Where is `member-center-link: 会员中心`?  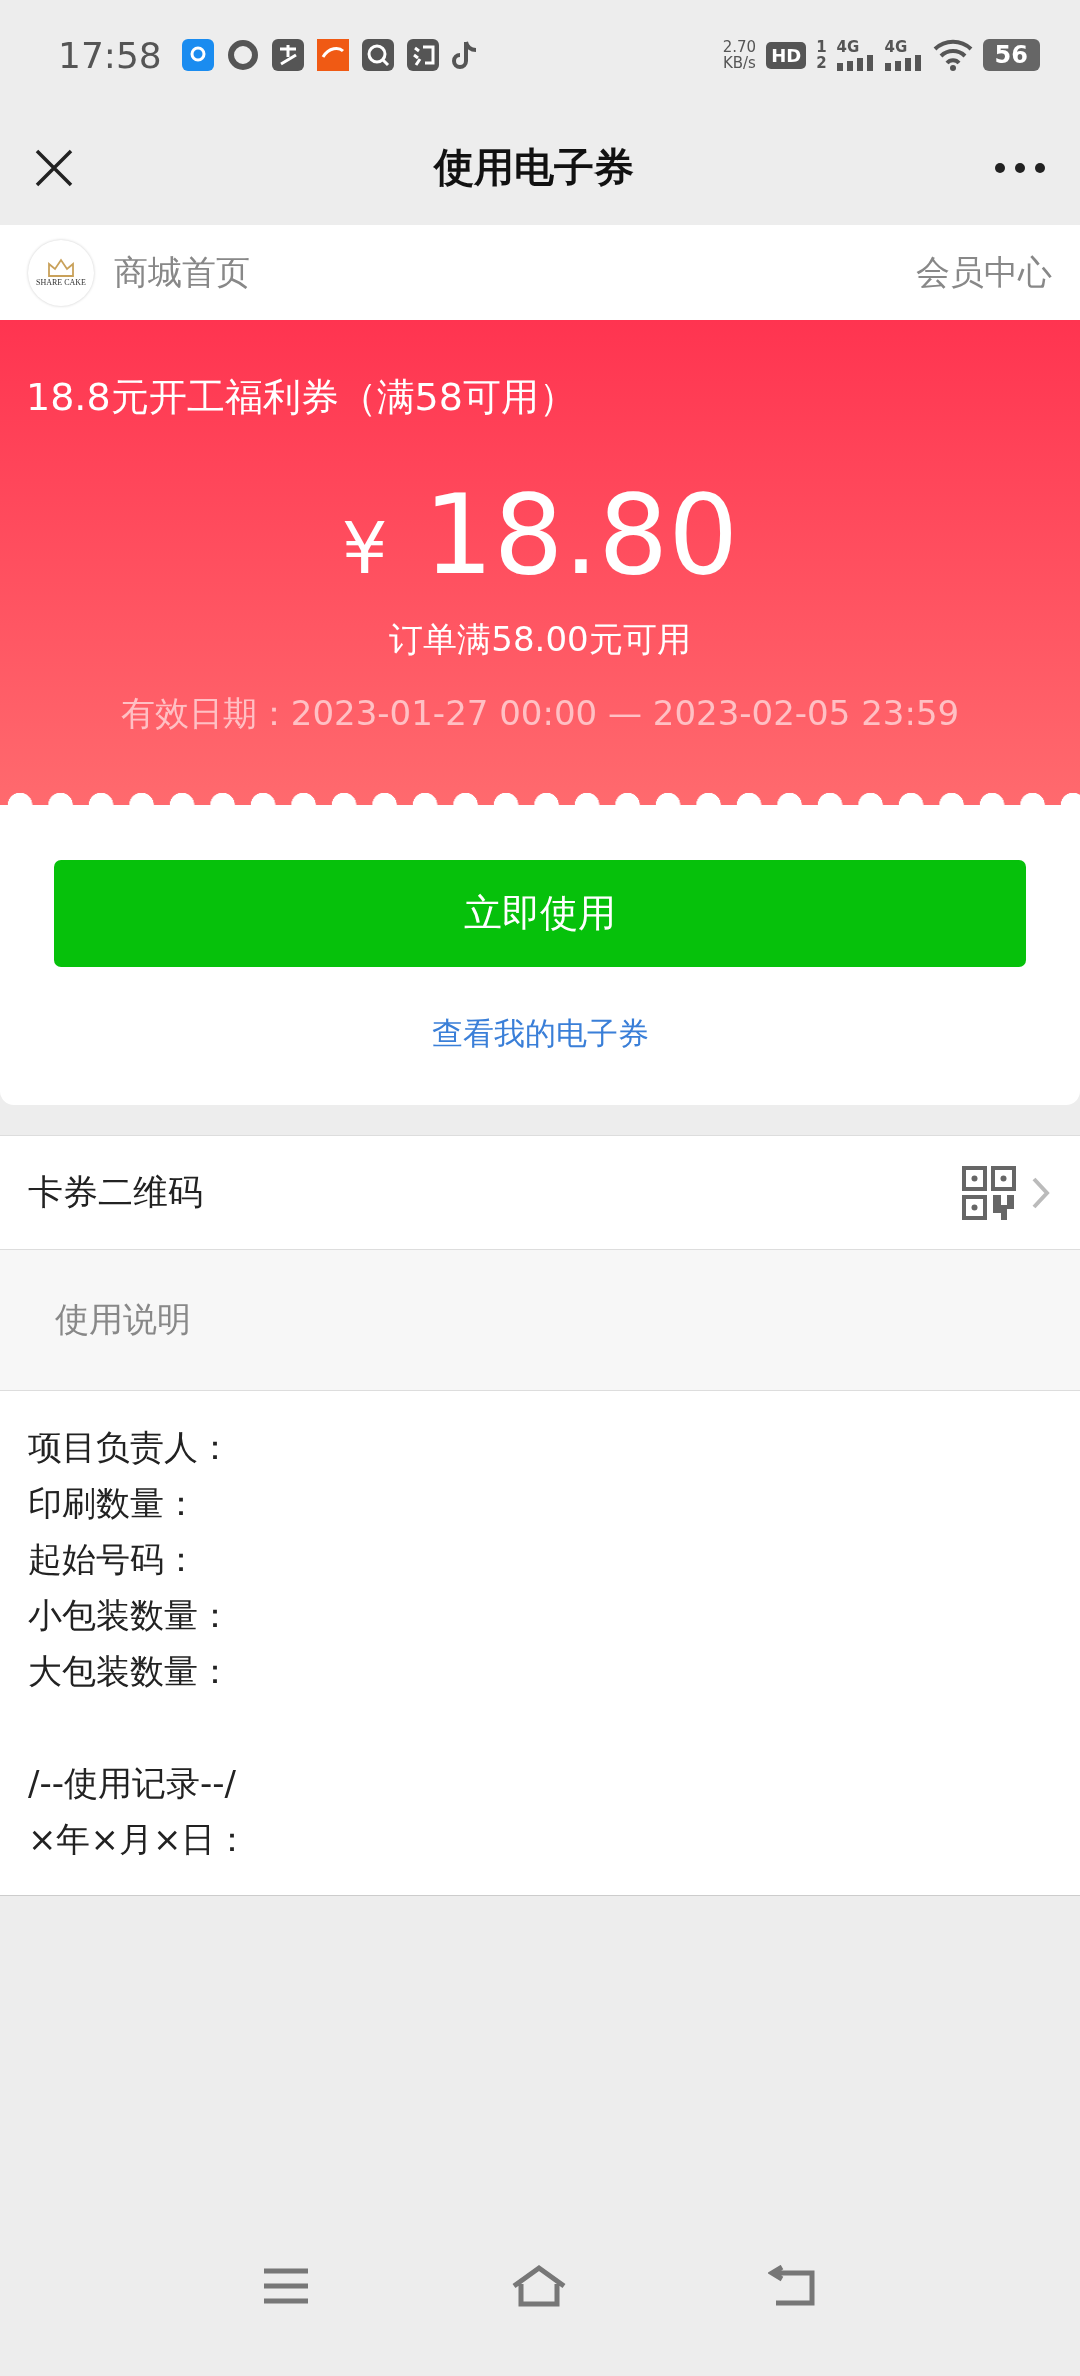 member-center-link: 会员中心 is located at coordinates (984, 272).